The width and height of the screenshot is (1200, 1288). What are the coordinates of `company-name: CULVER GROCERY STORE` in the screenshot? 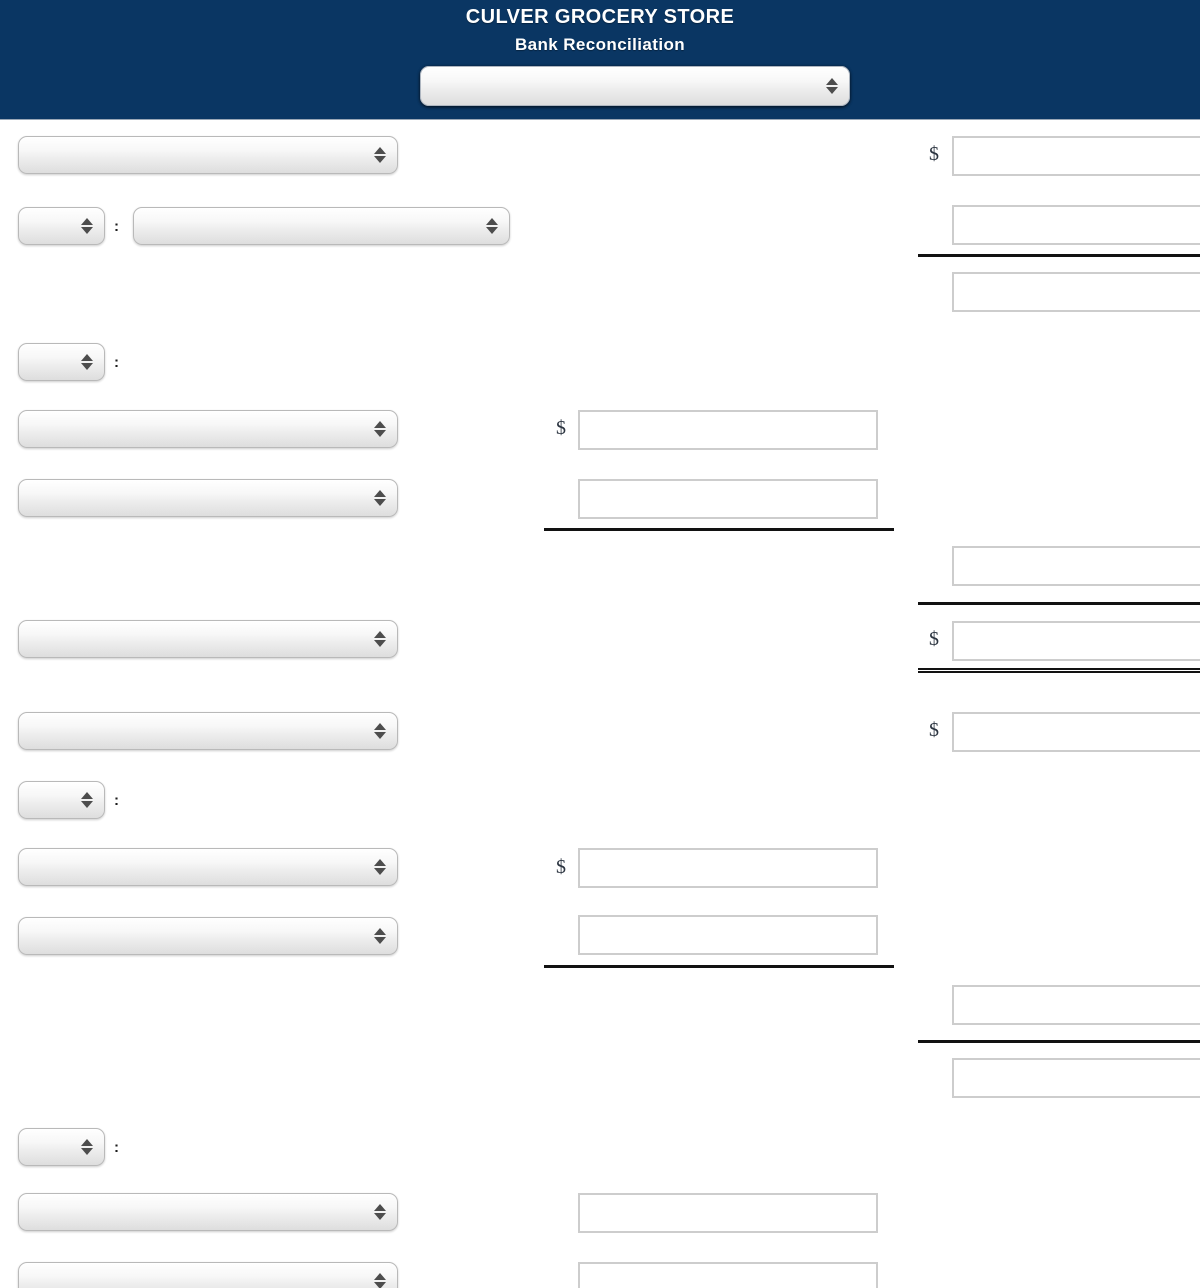 It's located at (600, 17).